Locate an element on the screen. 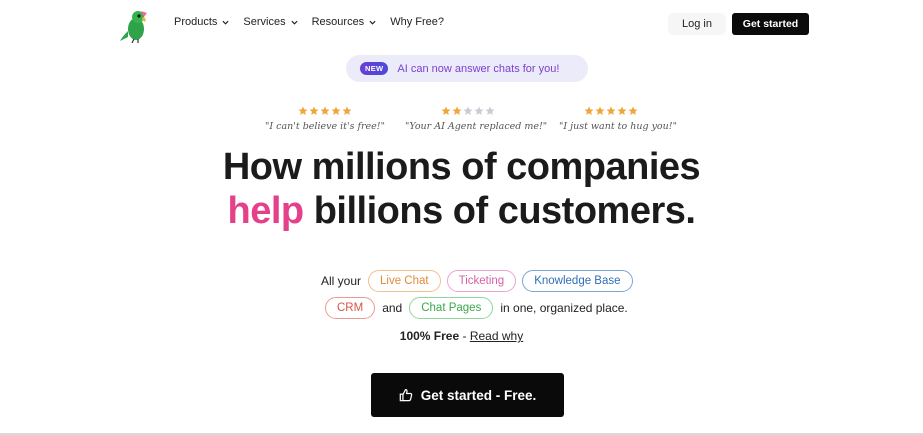  features-suffix: in one, organized place. is located at coordinates (564, 308).